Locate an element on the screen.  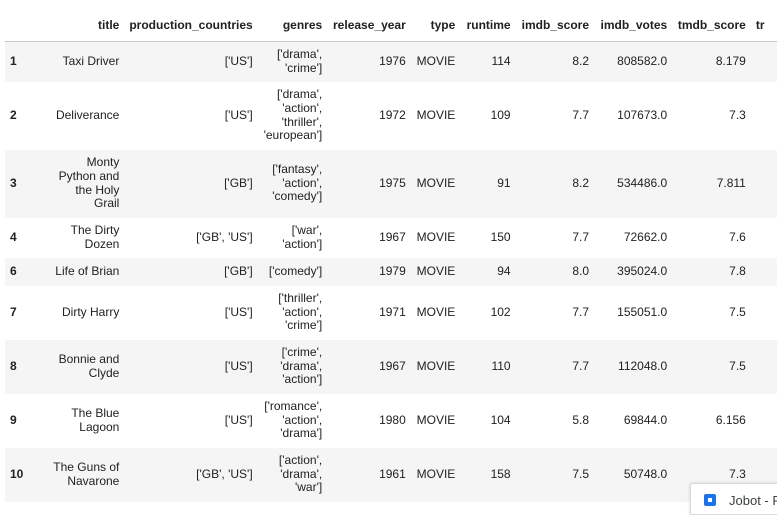
cell-title: Taxi Driver is located at coordinates (77, 62).